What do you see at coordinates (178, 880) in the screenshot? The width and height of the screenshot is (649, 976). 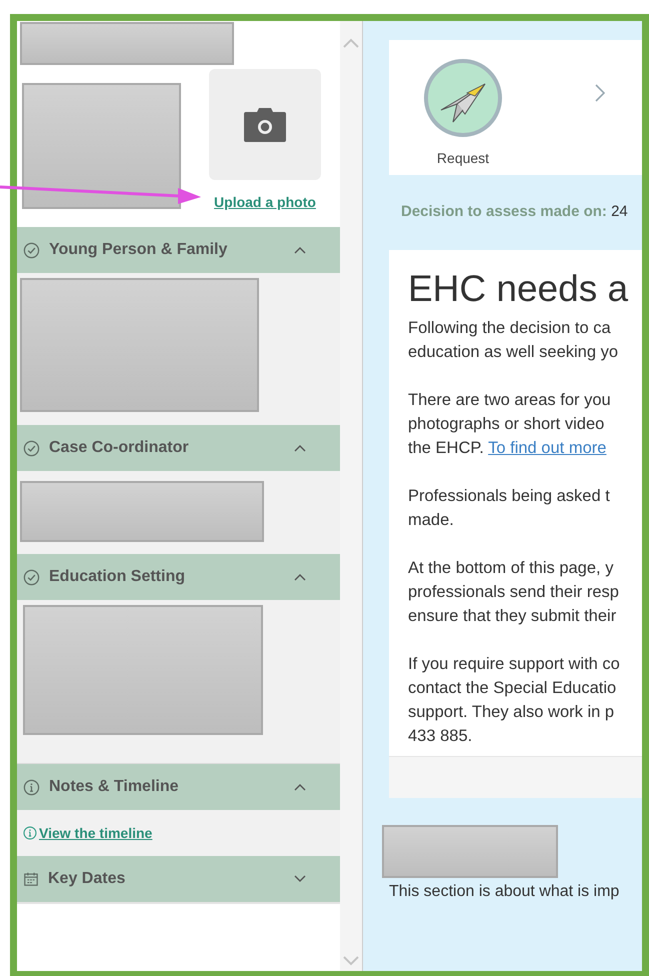 I see `section-header: Key Dates` at bounding box center [178, 880].